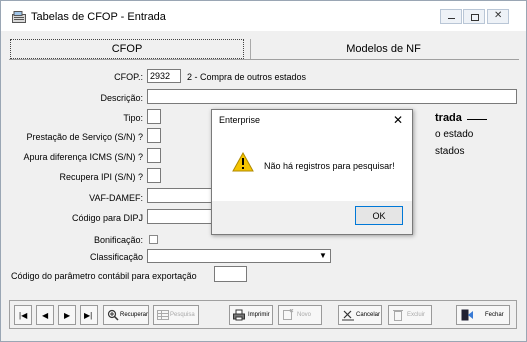 Image resolution: width=527 pixels, height=342 pixels. What do you see at coordinates (127, 49) in the screenshot?
I see `tab-cfop: CFOP` at bounding box center [127, 49].